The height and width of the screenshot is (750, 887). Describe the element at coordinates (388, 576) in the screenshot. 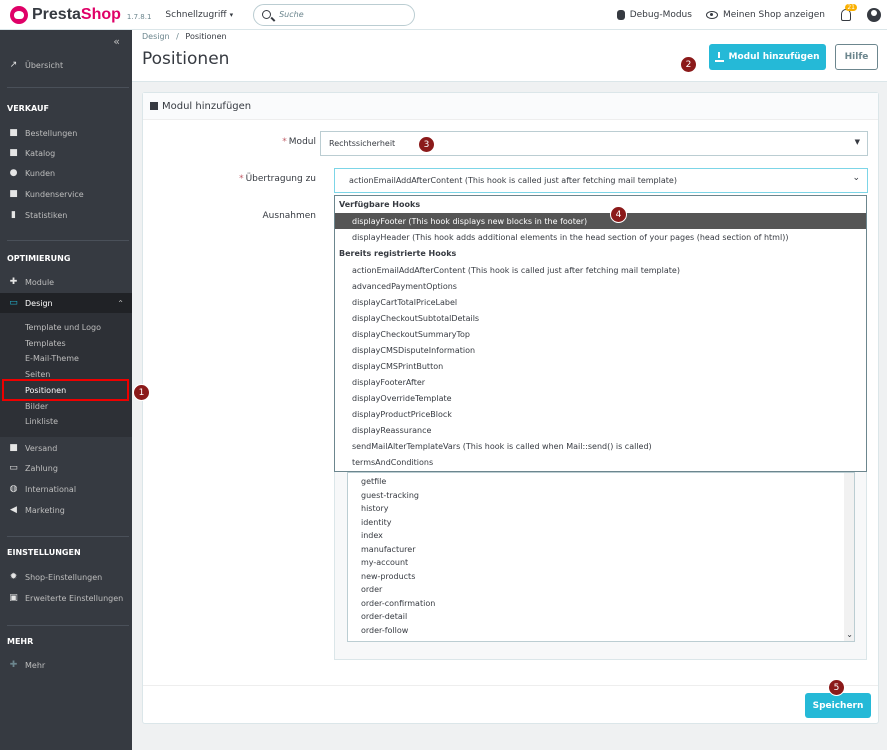

I see `list-item: new-products` at that location.